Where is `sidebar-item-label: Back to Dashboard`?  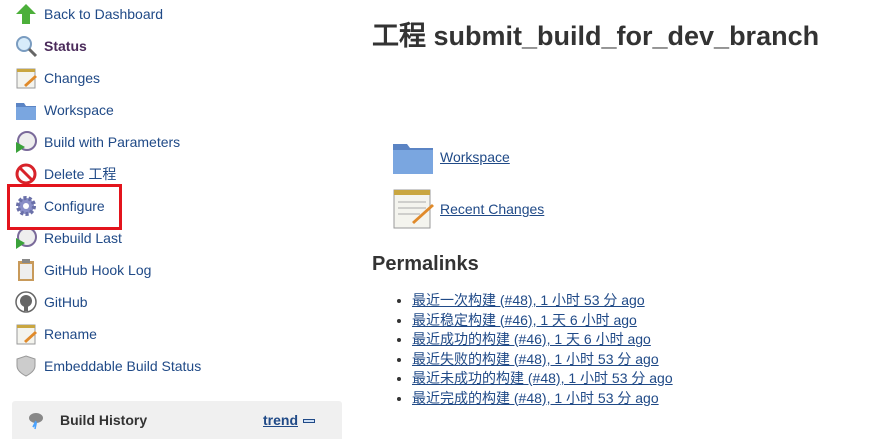
sidebar-item-label: Back to Dashboard is located at coordinates (104, 14).